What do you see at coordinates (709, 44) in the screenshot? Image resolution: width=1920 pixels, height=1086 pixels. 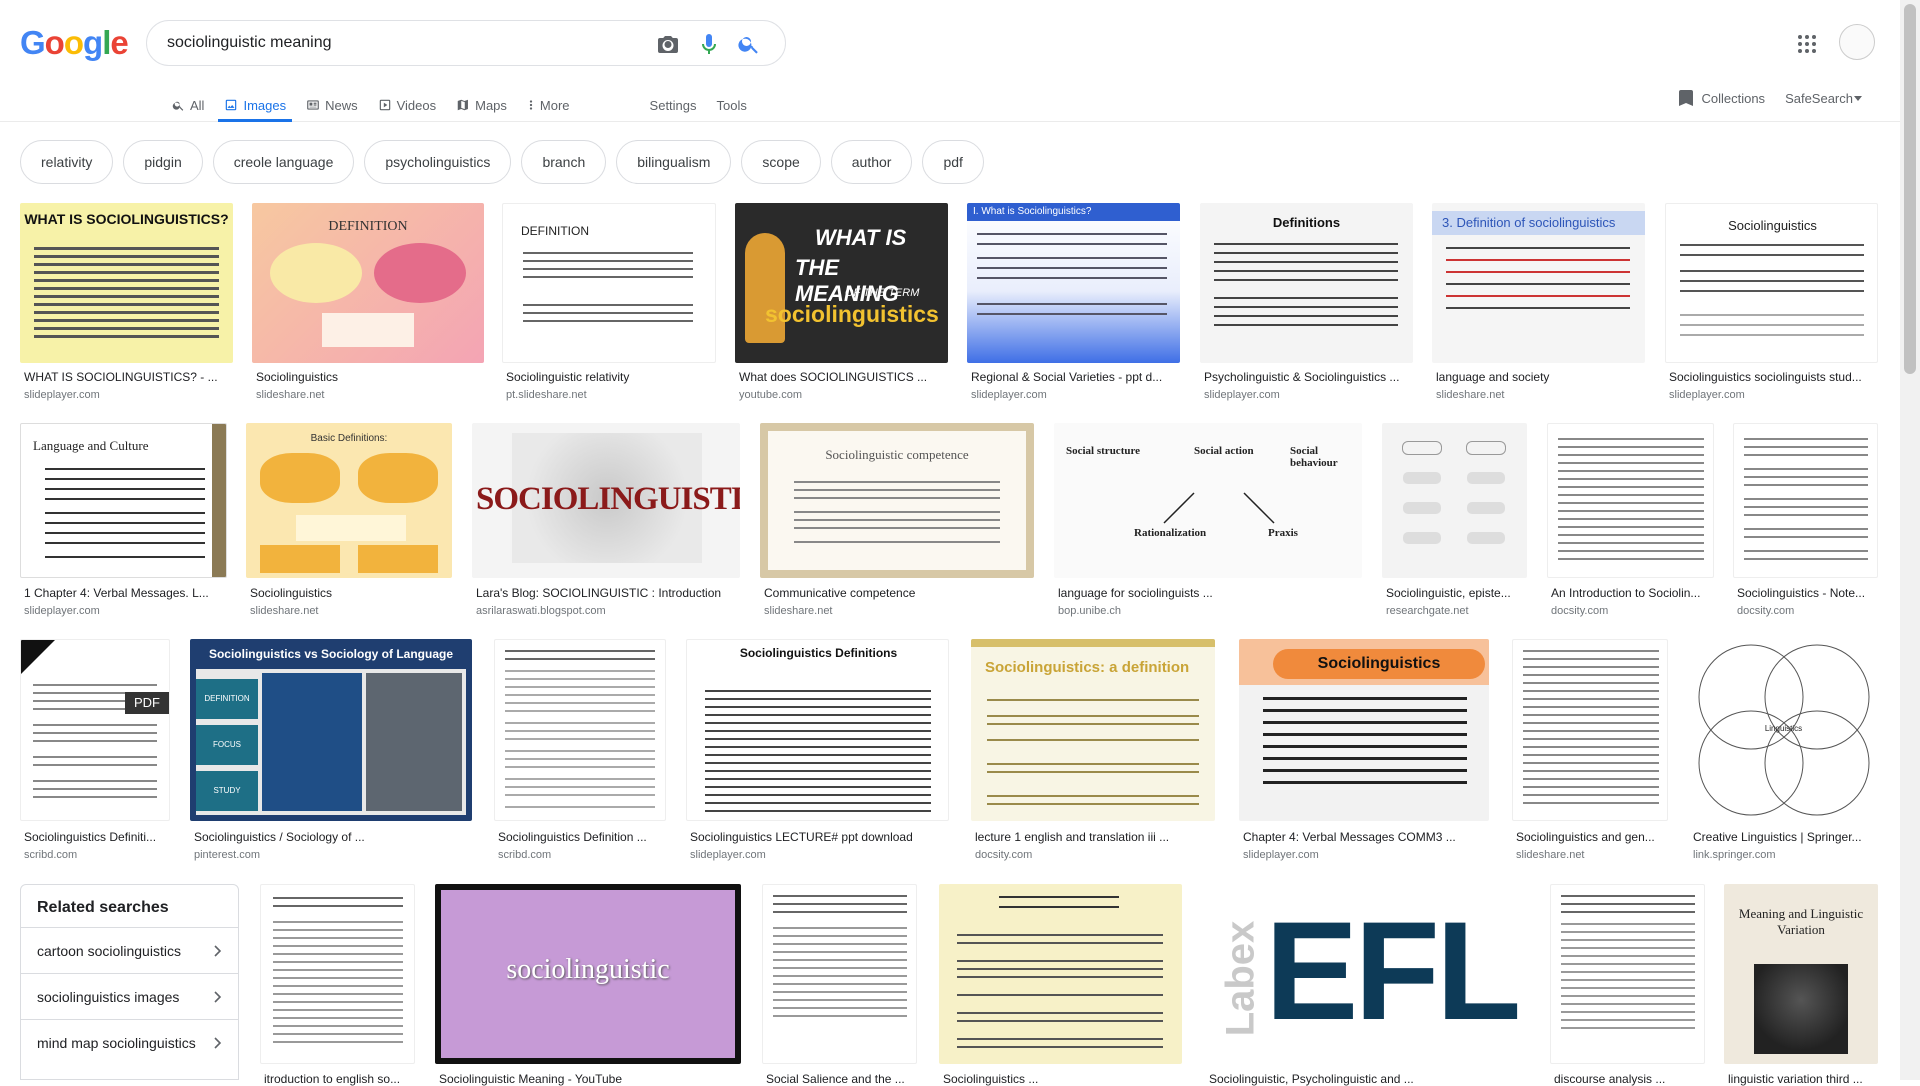 I see `microphone-icon` at bounding box center [709, 44].